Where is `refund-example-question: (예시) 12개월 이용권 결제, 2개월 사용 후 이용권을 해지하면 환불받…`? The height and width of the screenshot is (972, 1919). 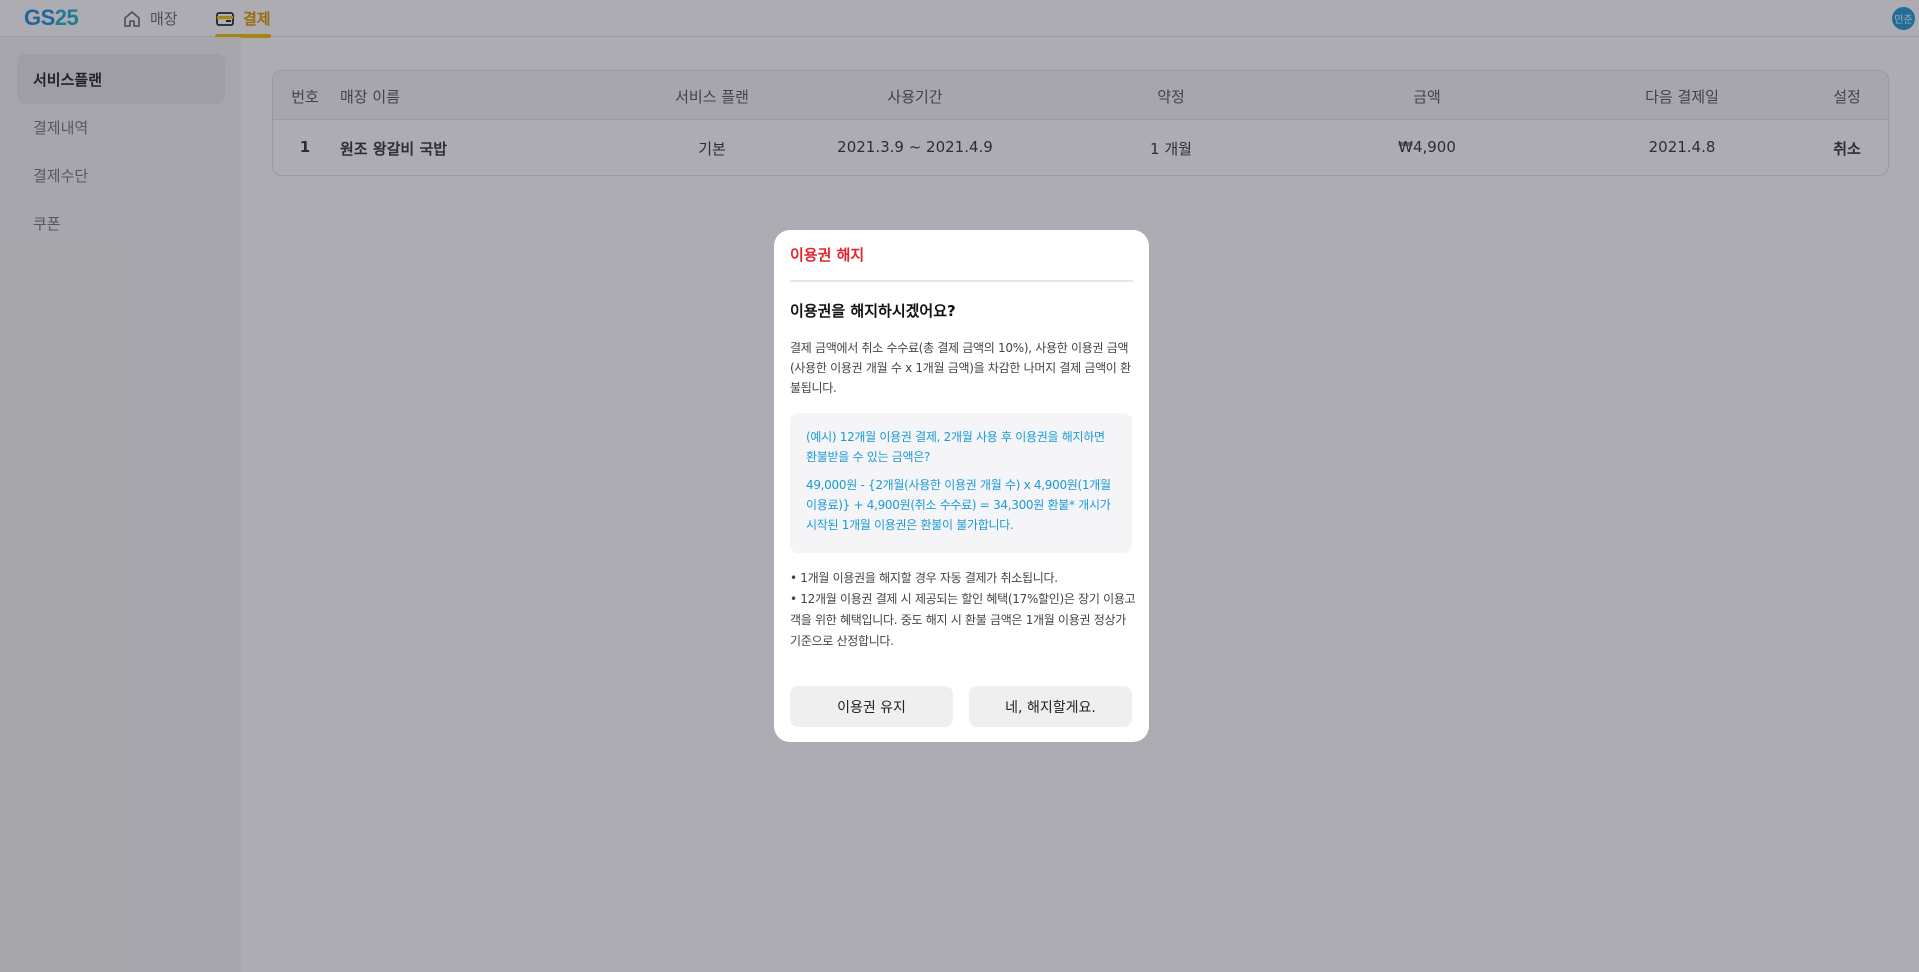 refund-example-question: (예시) 12개월 이용권 결제, 2개월 사용 후 이용권을 해지하면 환불받… is located at coordinates (955, 447).